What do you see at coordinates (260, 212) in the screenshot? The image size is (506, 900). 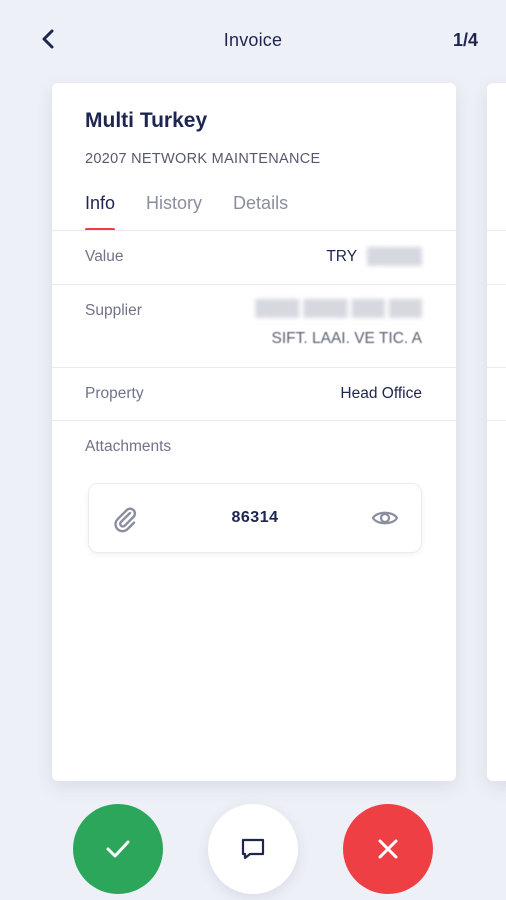 I see `tab-details: Details` at bounding box center [260, 212].